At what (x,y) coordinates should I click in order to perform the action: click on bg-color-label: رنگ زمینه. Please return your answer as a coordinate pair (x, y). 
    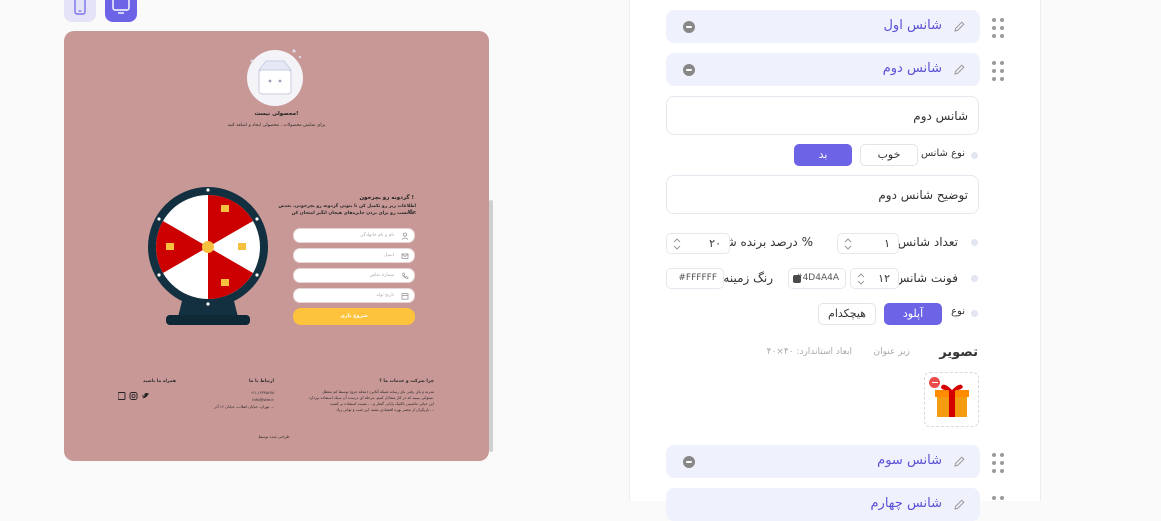
    Looking at the image, I should click on (748, 278).